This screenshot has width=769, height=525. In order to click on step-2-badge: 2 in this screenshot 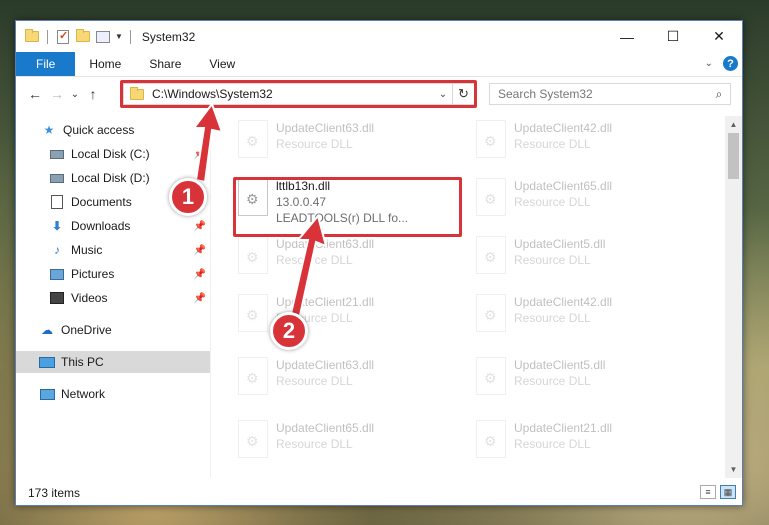, I will do `click(289, 331)`.